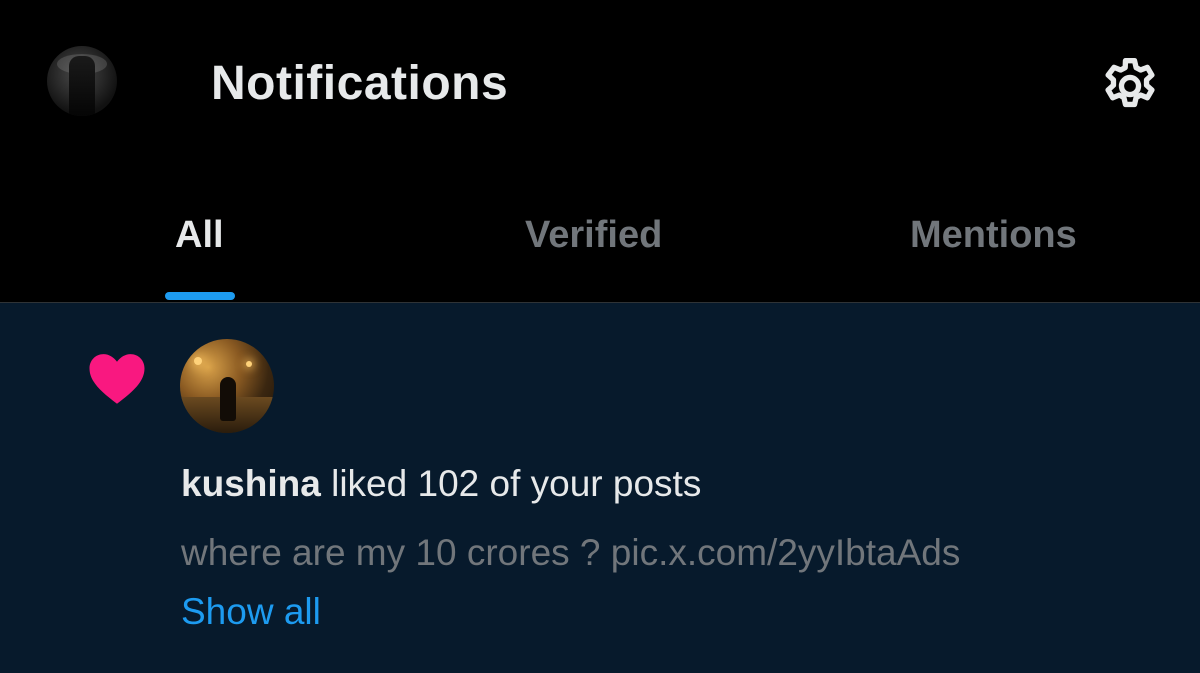  I want to click on tab-all: All, so click(199, 235).